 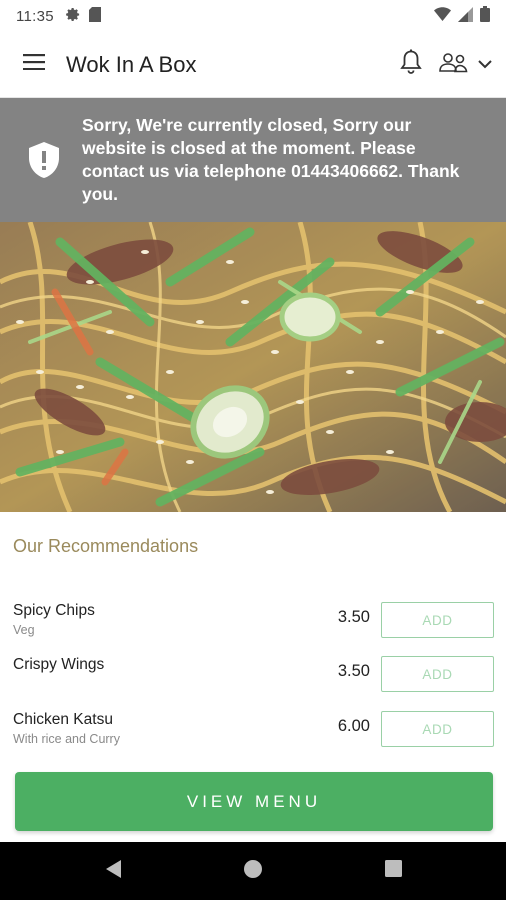 I want to click on home-icon, so click(x=253, y=871).